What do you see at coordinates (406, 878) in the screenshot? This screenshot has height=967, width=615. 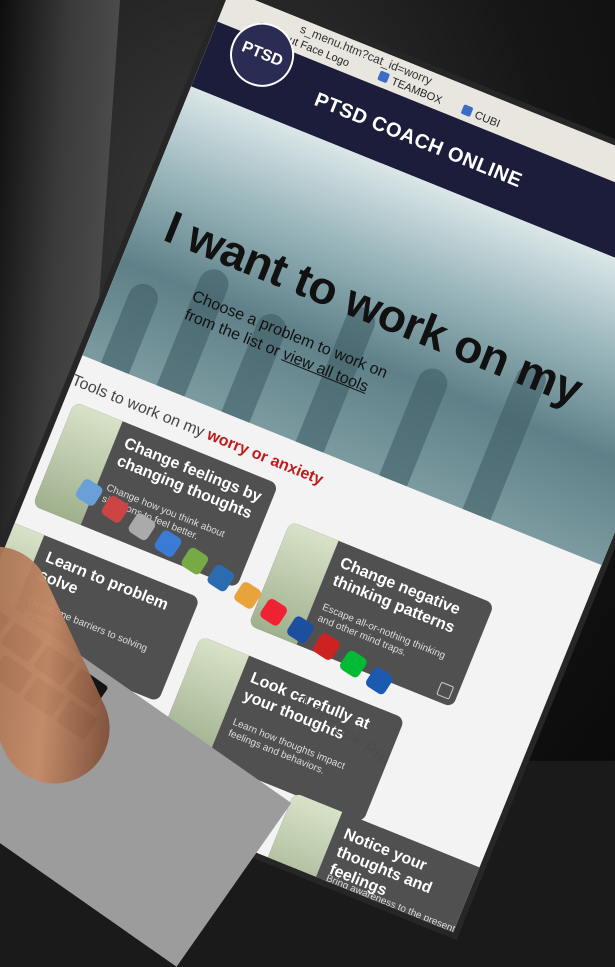 I see `card-title: Notice your thoughts and feelings` at bounding box center [406, 878].